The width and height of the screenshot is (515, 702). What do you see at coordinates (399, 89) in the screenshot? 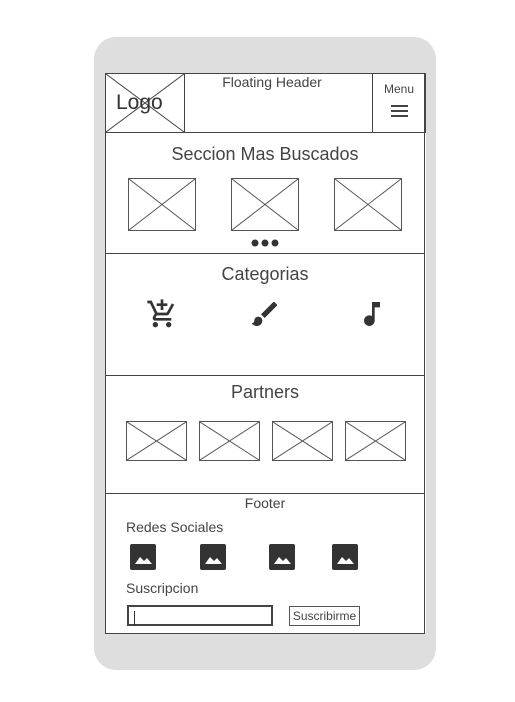
I see `menu-label: Menu` at bounding box center [399, 89].